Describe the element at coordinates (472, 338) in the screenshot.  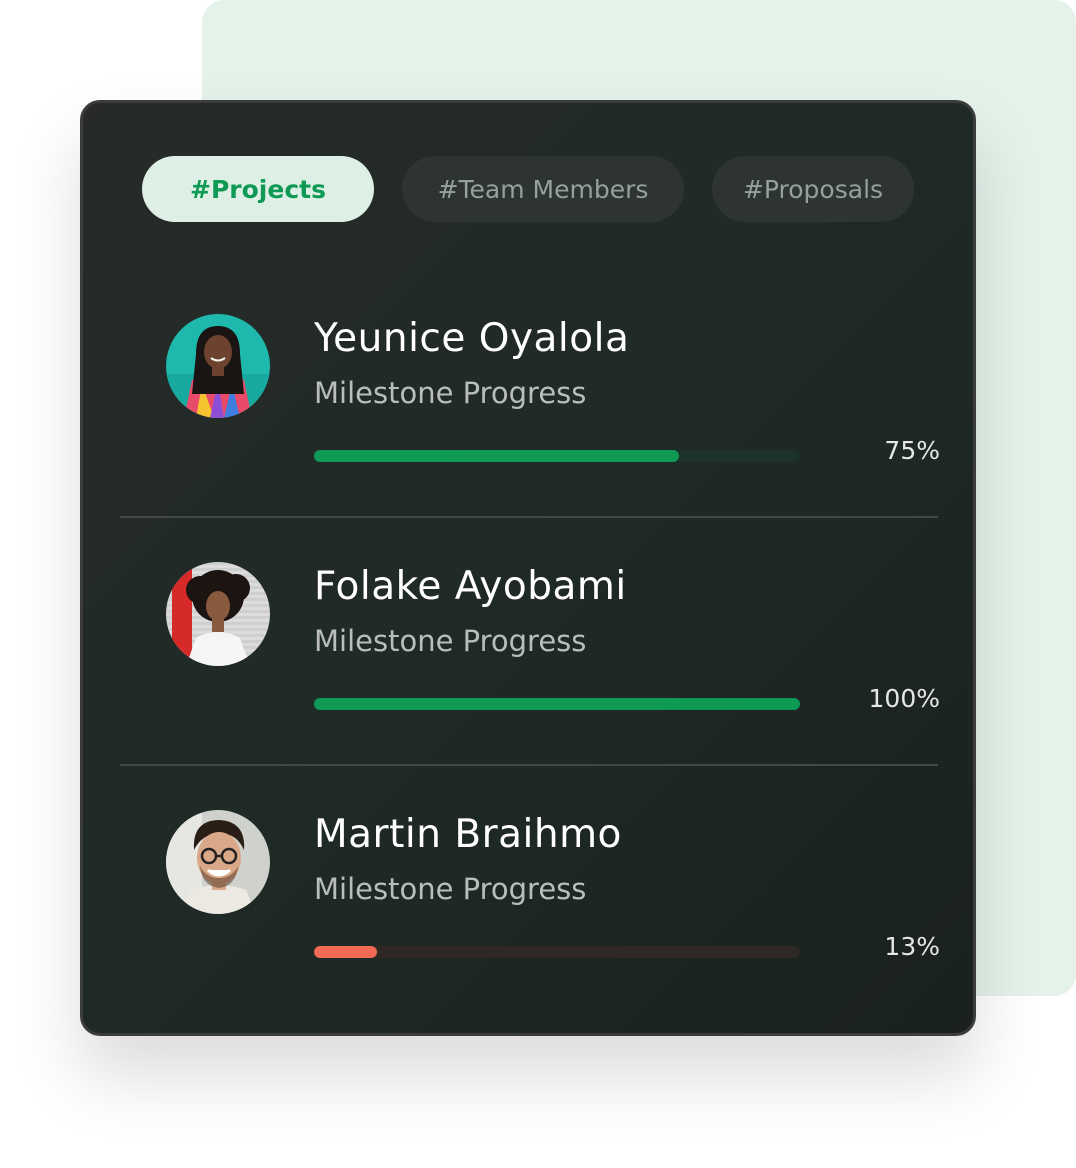
I see `member-name: Yeunice Oyalola` at that location.